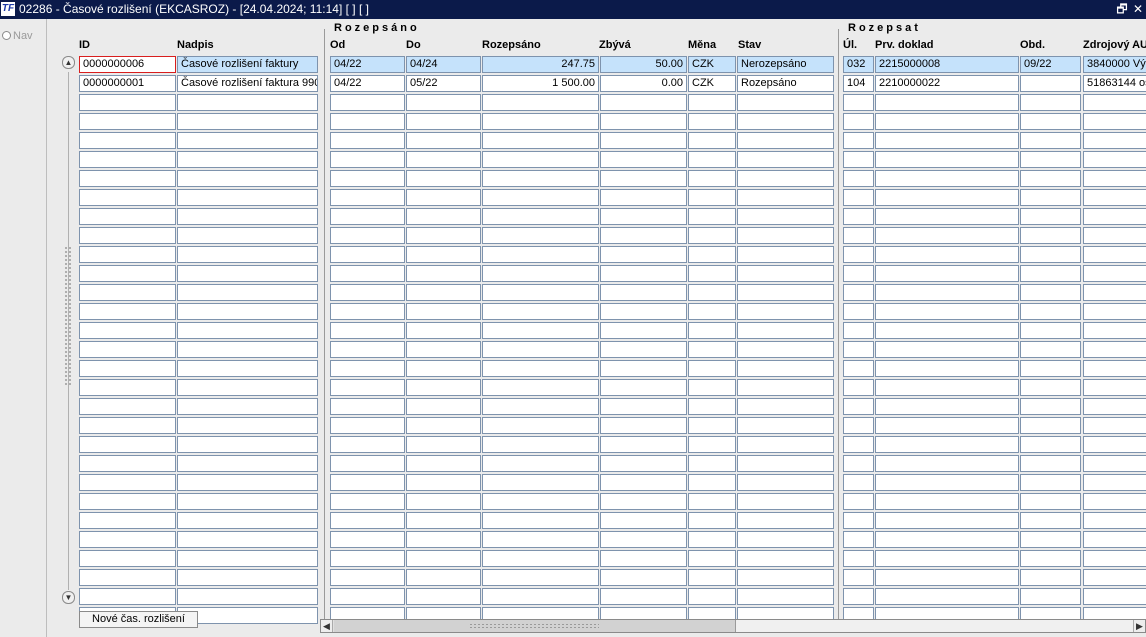  I want to click on cell-rozepsano: 247.75, so click(540, 64).